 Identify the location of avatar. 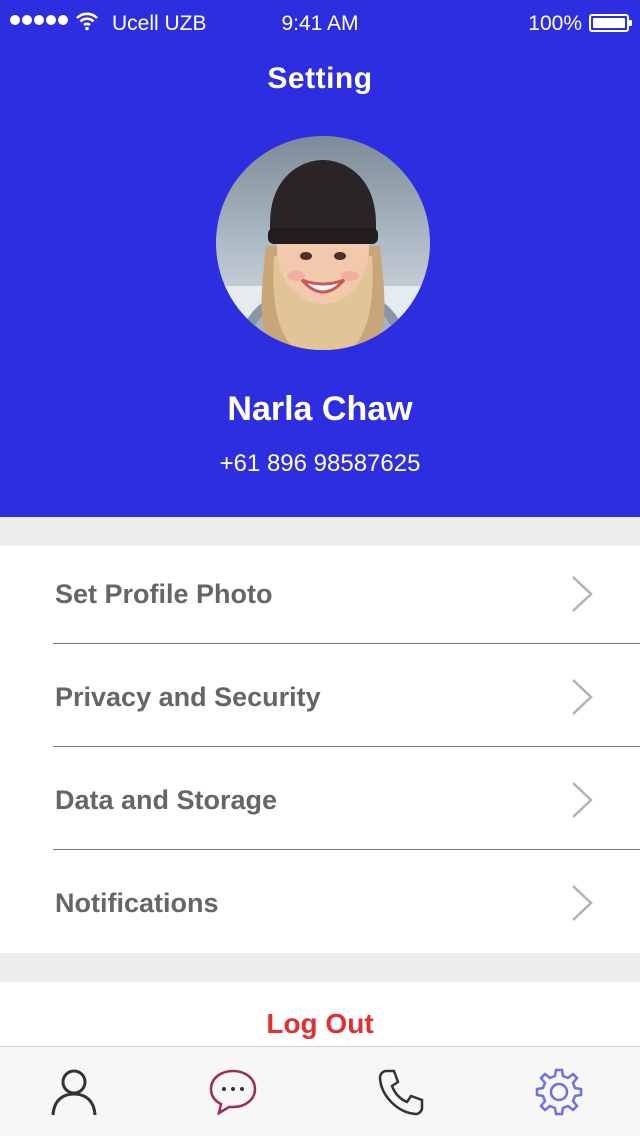
(323, 243).